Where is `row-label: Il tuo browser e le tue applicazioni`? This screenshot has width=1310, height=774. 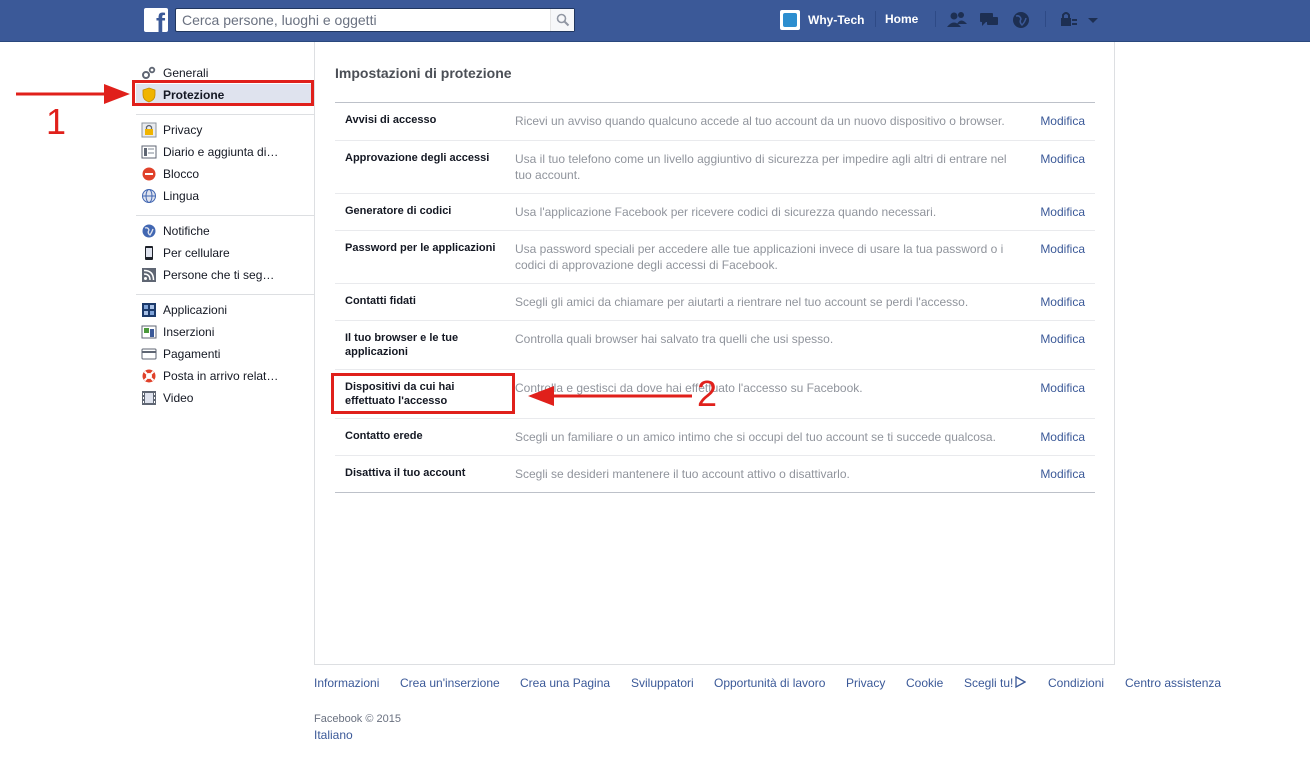 row-label: Il tuo browser e le tue applicazioni is located at coordinates (402, 345).